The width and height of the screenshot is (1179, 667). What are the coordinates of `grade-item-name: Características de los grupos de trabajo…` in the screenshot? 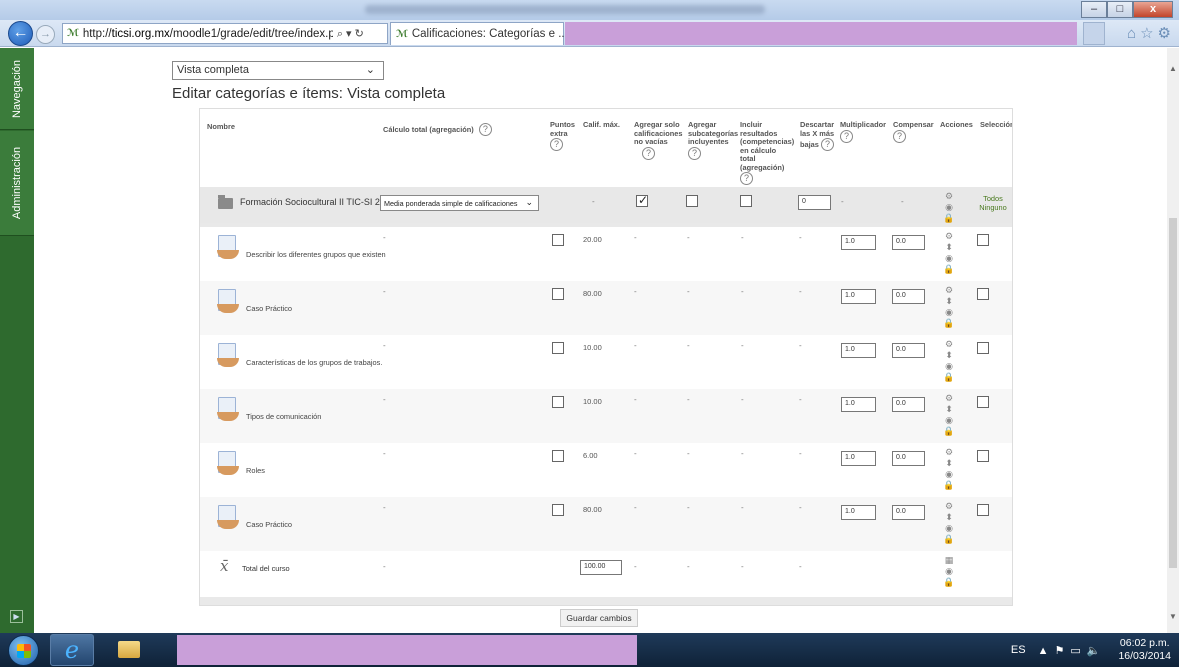 It's located at (314, 362).